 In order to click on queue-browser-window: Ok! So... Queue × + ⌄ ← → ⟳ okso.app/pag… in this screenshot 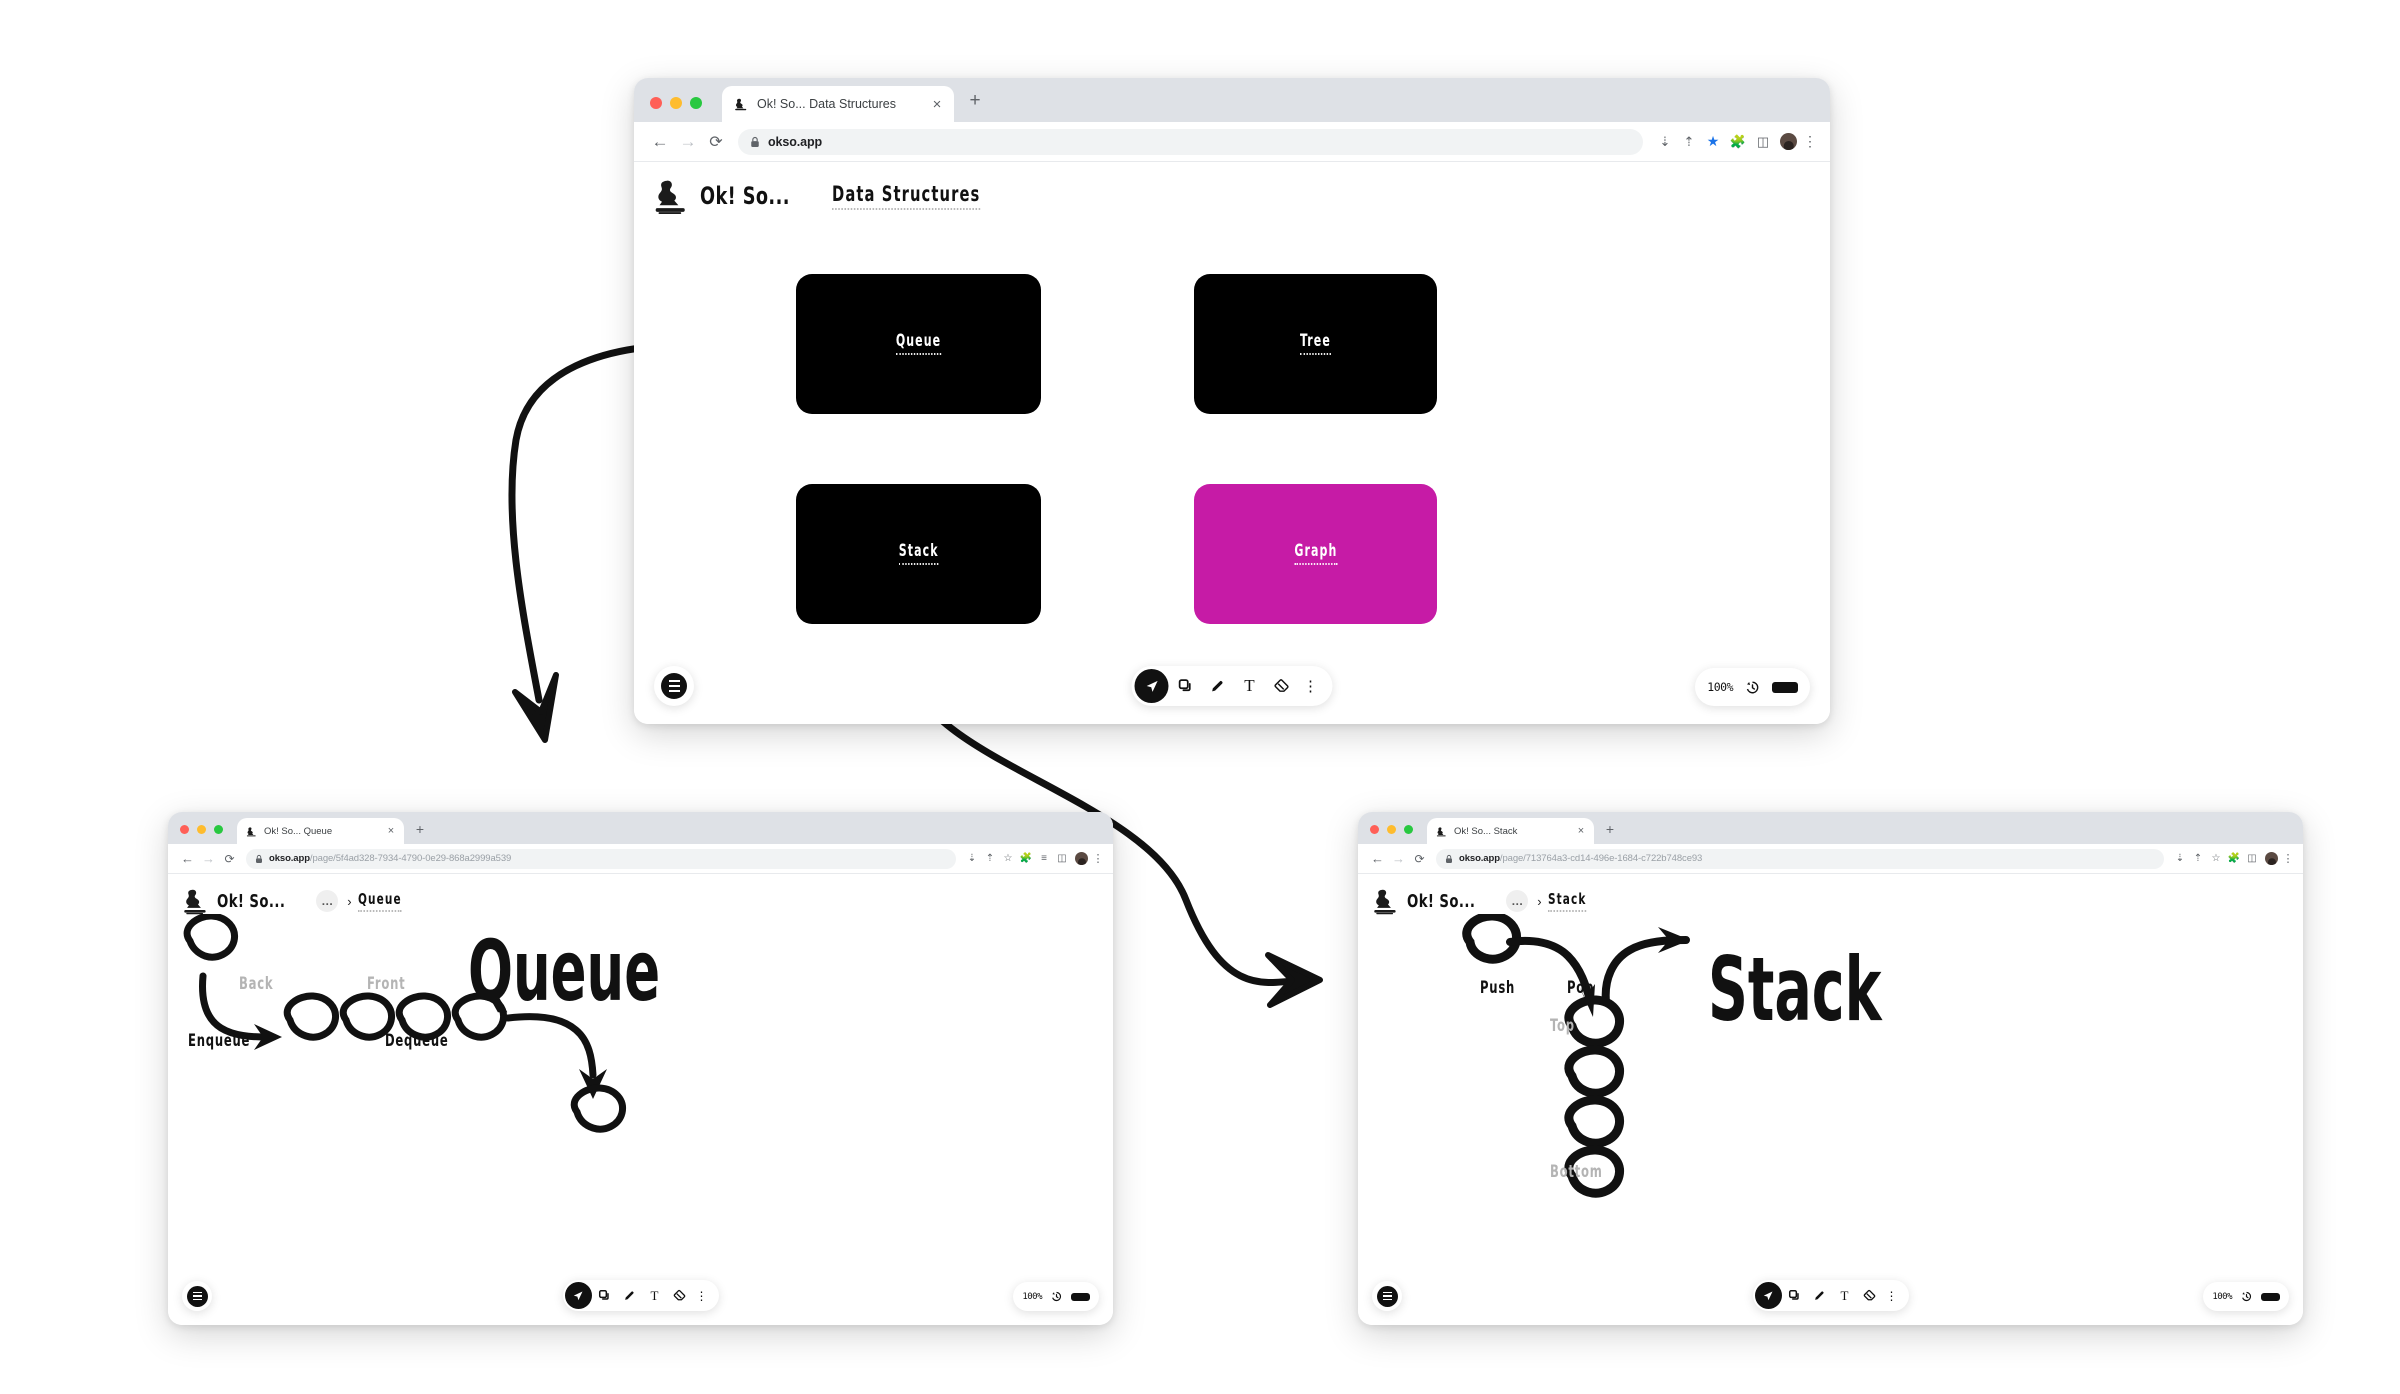, I will do `click(640, 1068)`.